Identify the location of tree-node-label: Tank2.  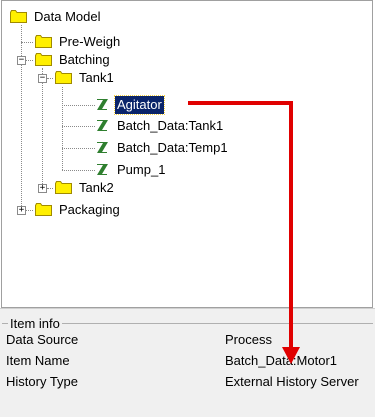
(96, 187).